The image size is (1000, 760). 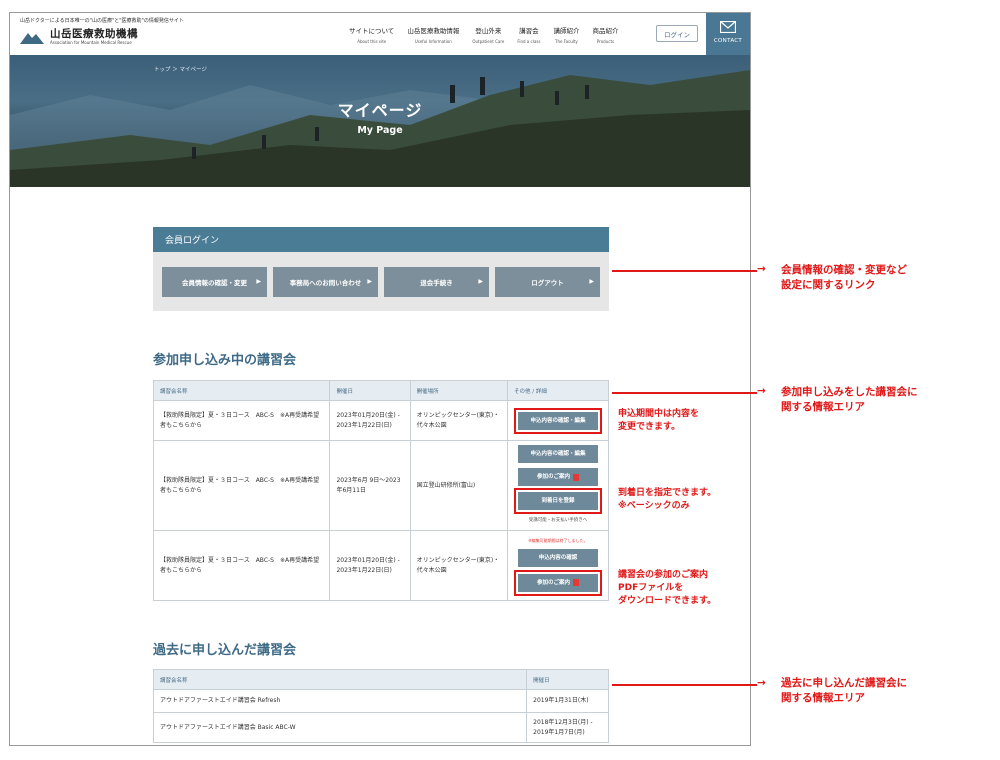 I want to click on course-date: 2019年1月31日(木), so click(x=567, y=701).